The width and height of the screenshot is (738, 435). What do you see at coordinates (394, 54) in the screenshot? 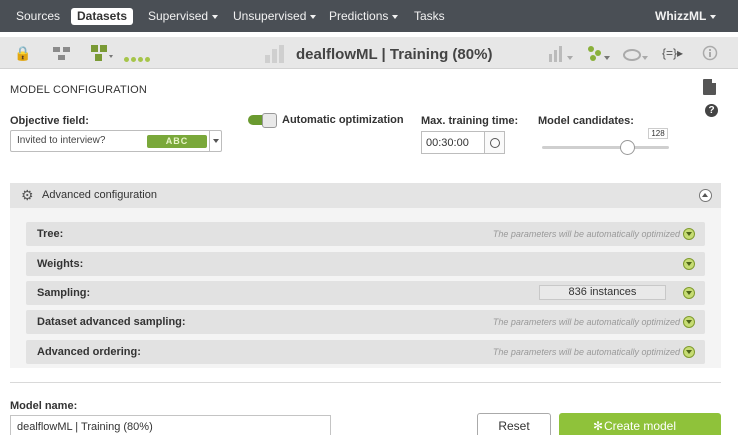
I see `page-title: dealflowML | Training (80%)` at bounding box center [394, 54].